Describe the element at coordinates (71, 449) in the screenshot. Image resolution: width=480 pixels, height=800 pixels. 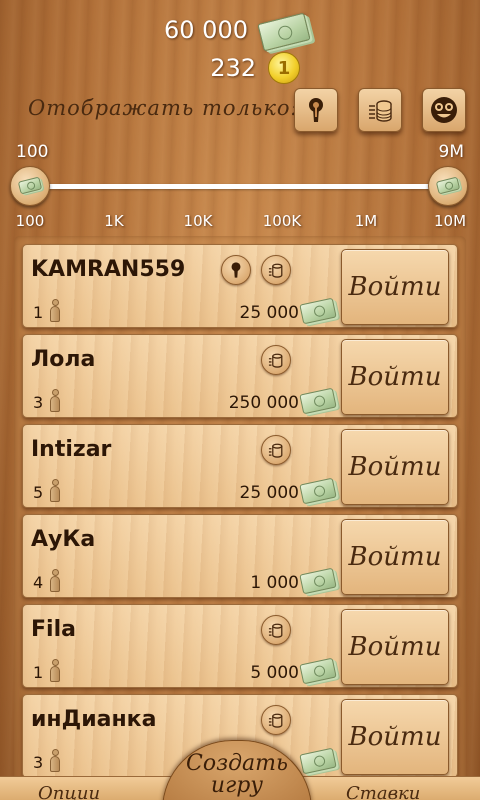
I see `room-host-name: Intizar` at that location.